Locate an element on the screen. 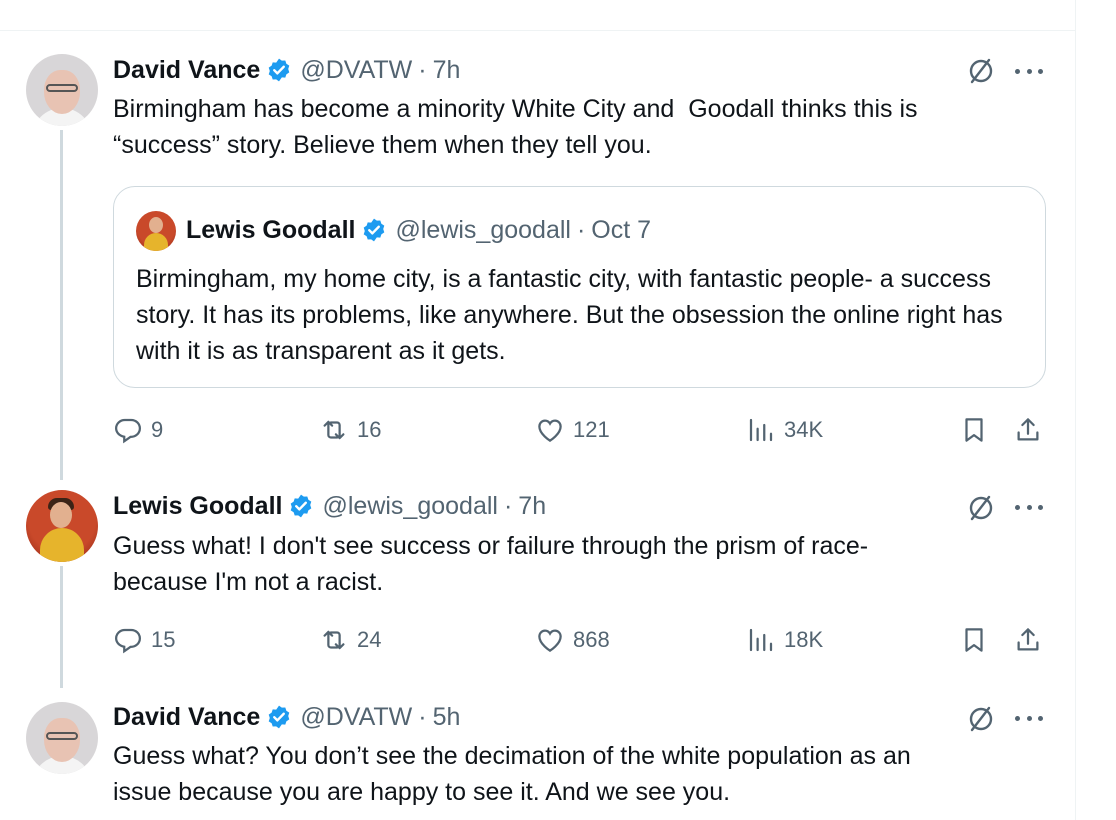  quoted-author-name: Lewis Goodall is located at coordinates (271, 229).